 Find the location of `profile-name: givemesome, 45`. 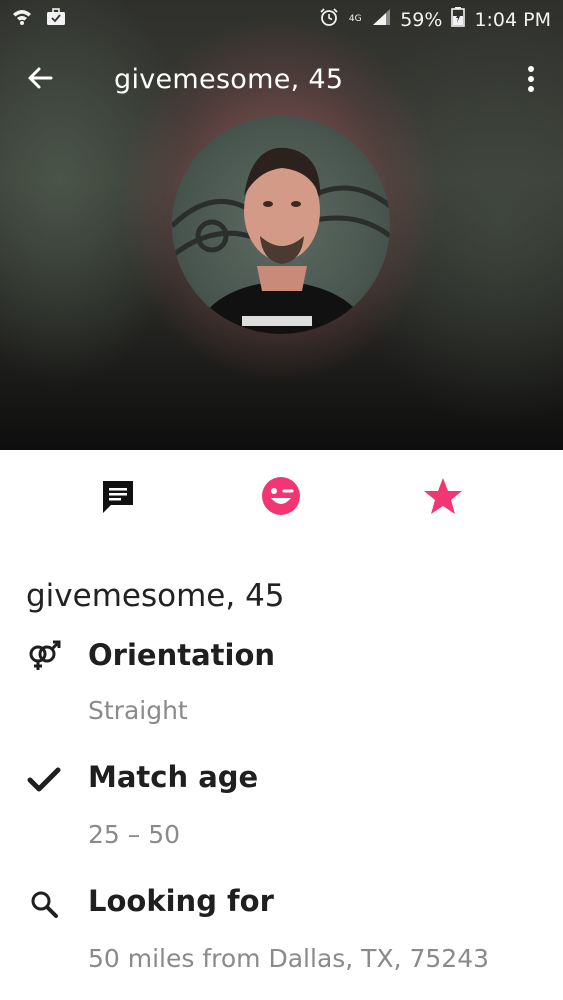

profile-name: givemesome, 45 is located at coordinates (155, 596).